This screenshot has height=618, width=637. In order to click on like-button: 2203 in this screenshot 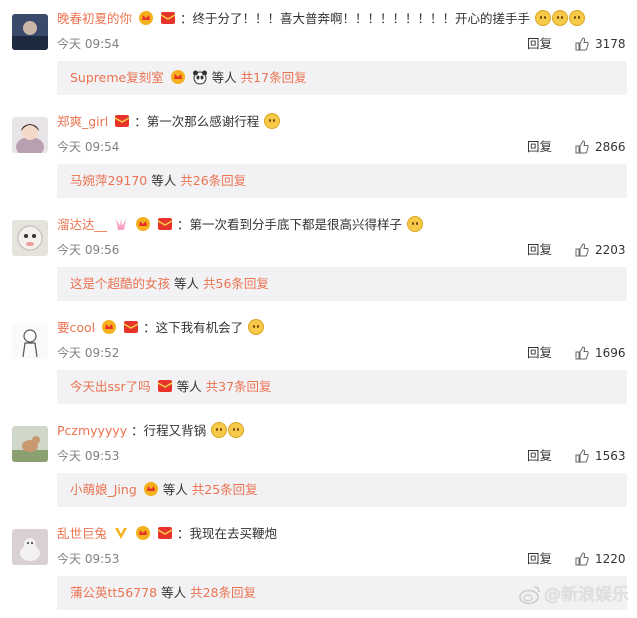, I will do `click(600, 250)`.